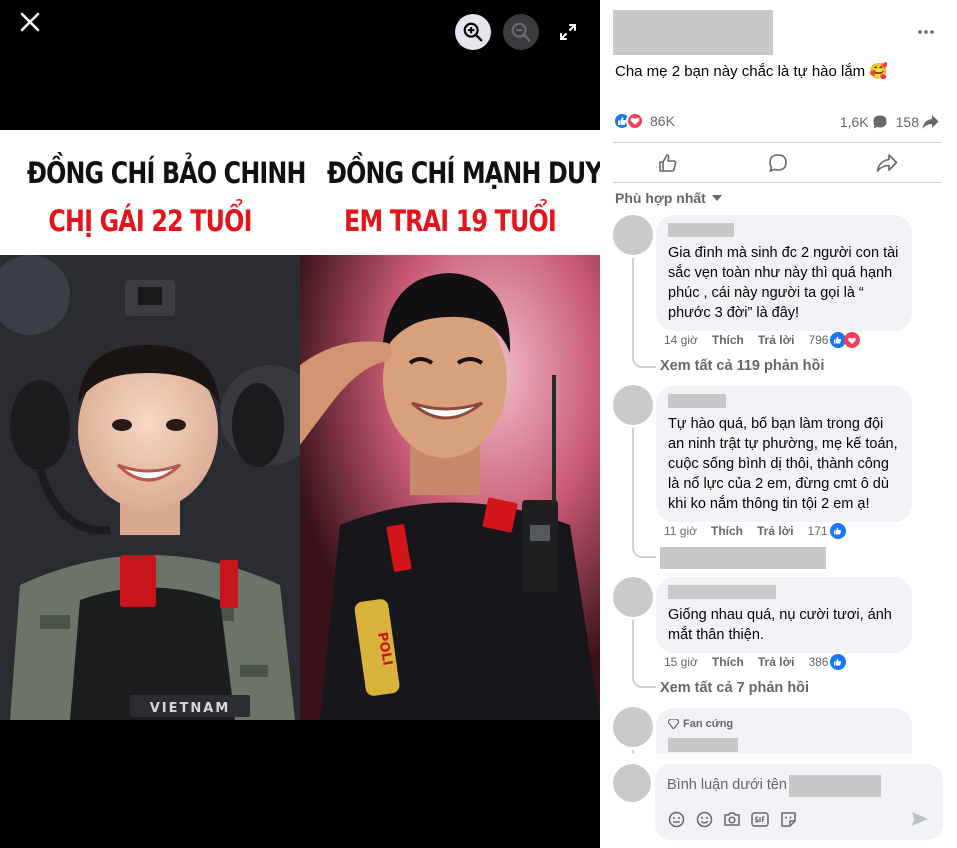 Image resolution: width=957 pixels, height=848 pixels. I want to click on right-name-text: ĐỒNG CHÍ MẠNH DUY, so click(463, 173).